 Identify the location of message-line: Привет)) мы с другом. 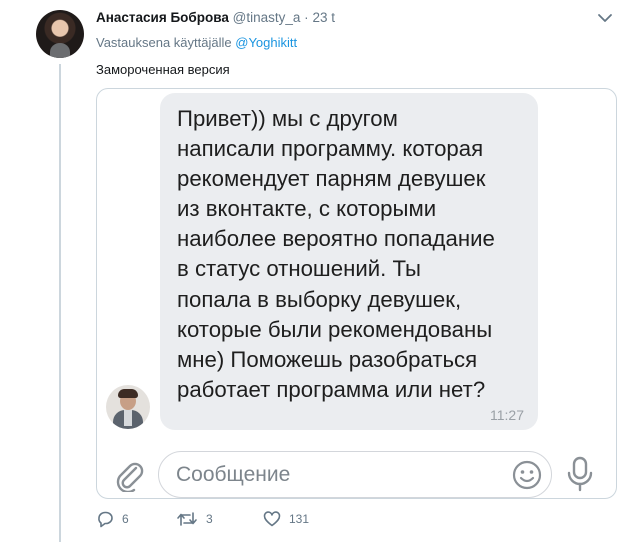
(287, 118).